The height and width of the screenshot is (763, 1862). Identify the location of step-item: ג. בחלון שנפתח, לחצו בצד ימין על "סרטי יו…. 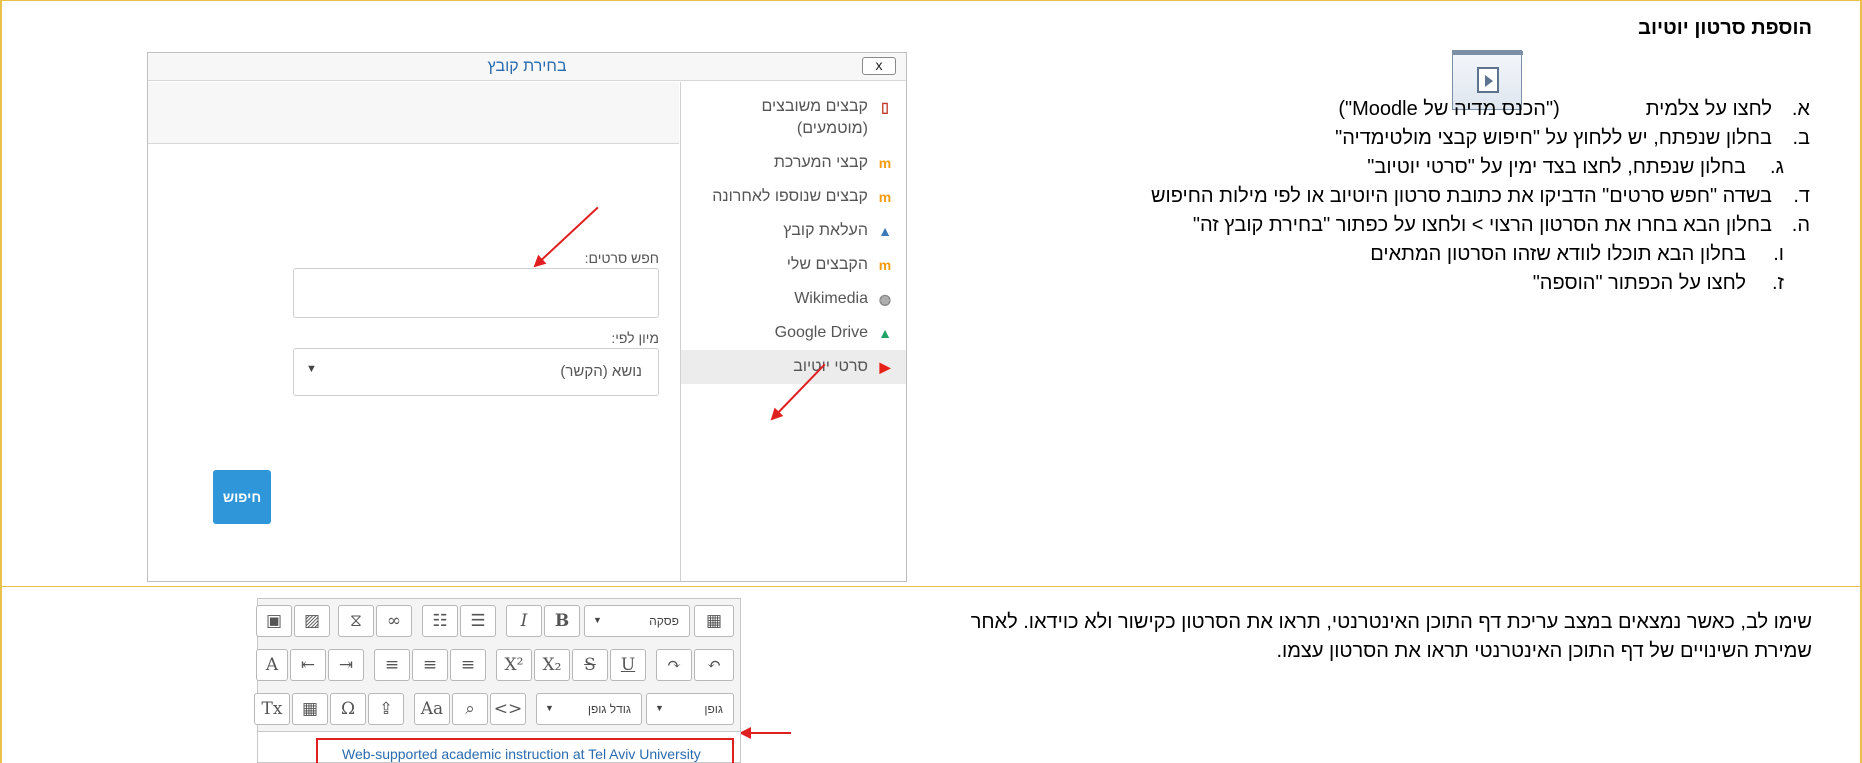
(1575, 167).